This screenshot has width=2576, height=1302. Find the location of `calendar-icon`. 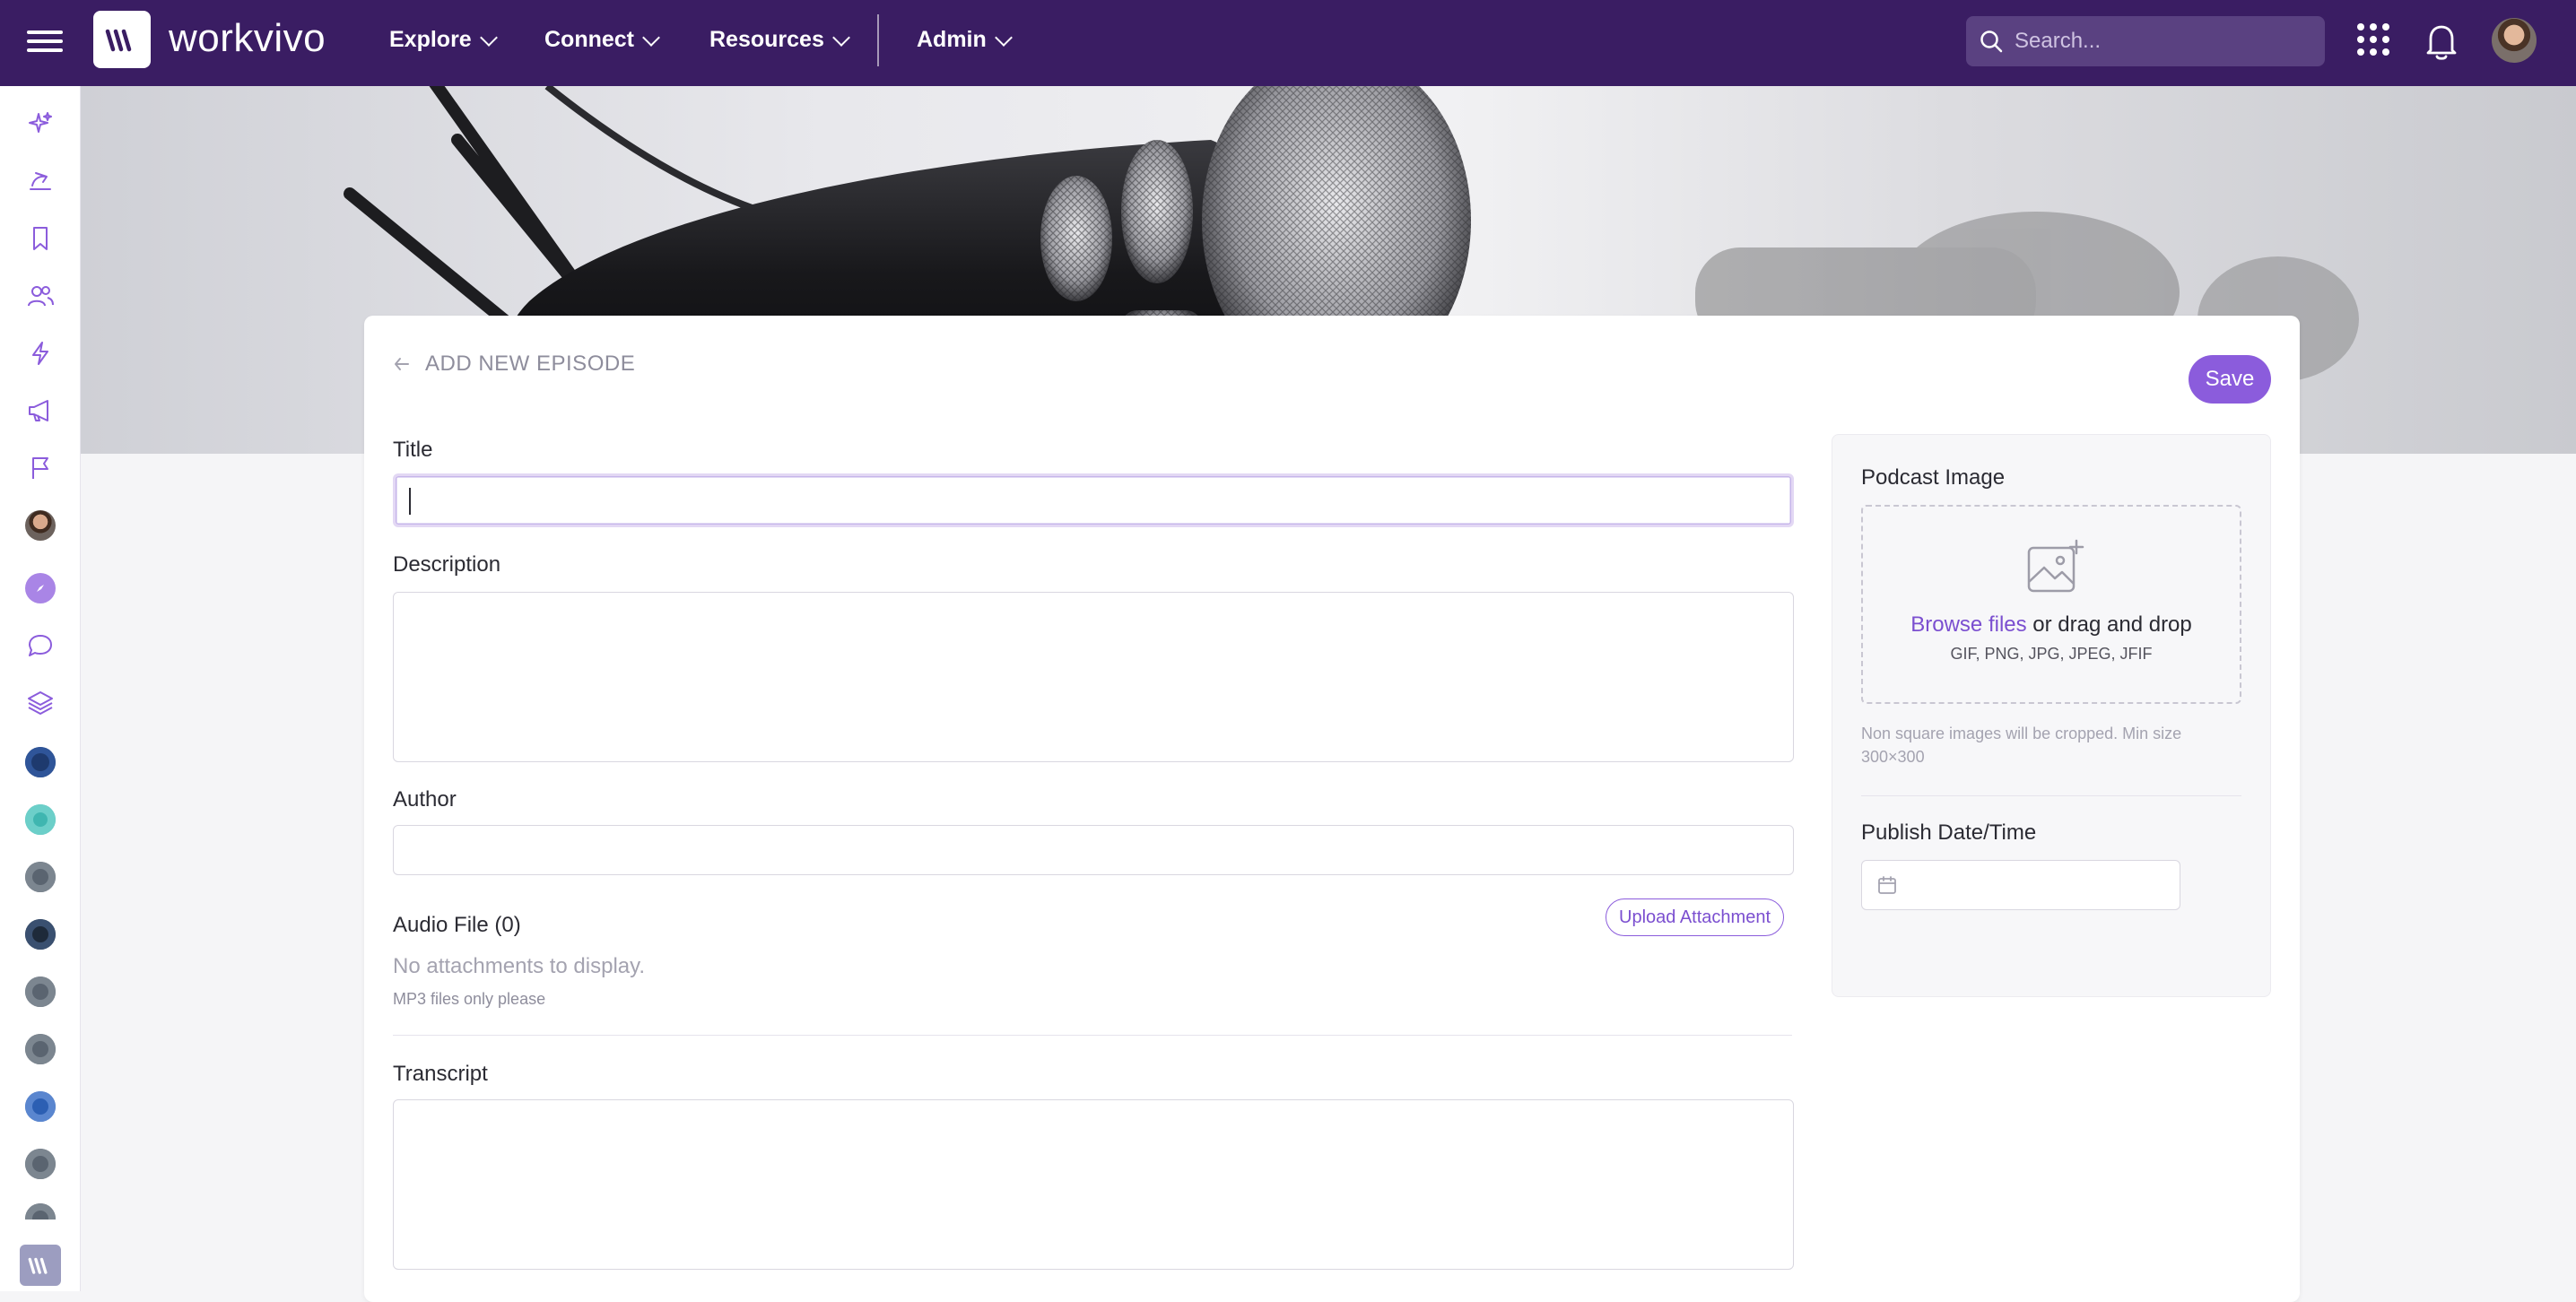

calendar-icon is located at coordinates (1887, 885).